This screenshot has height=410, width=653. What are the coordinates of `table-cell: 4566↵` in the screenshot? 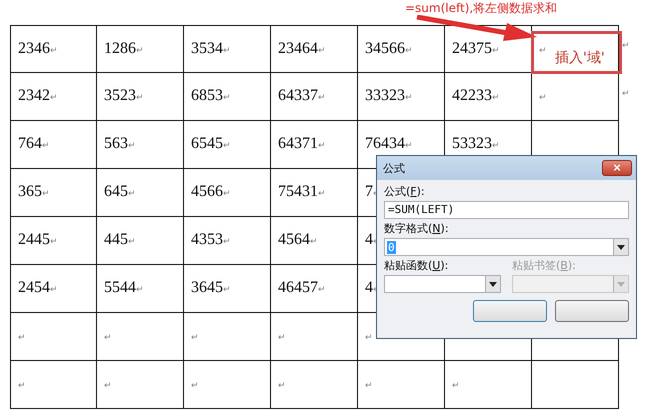 It's located at (211, 192).